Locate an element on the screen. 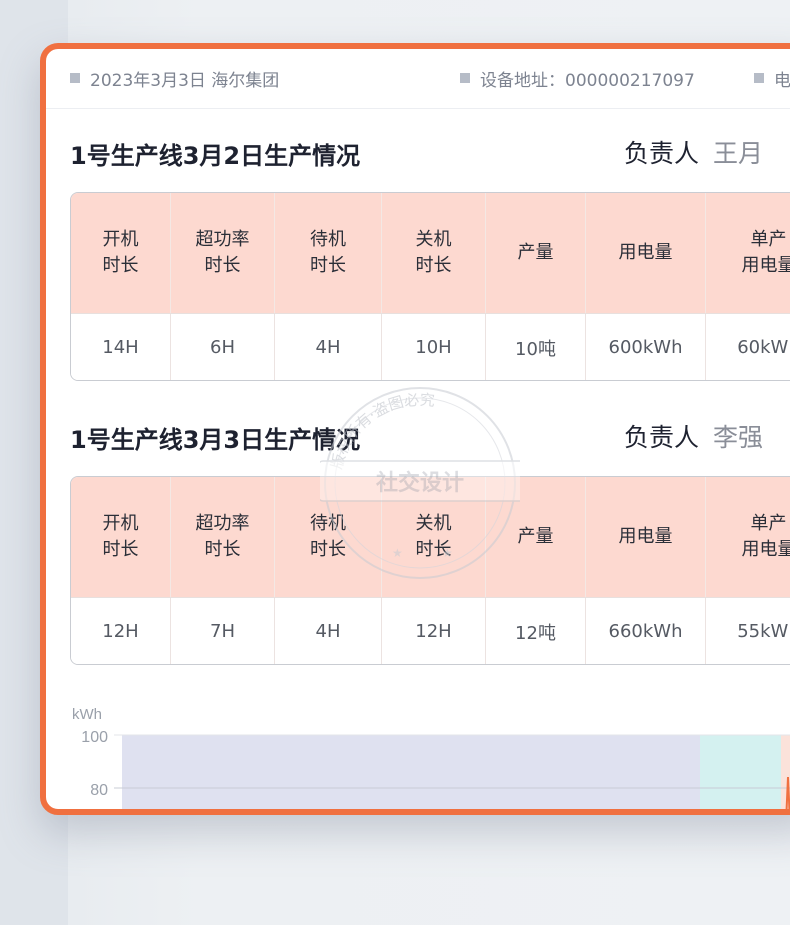 The width and height of the screenshot is (790, 925). data-cell: 600kWh is located at coordinates (646, 347).